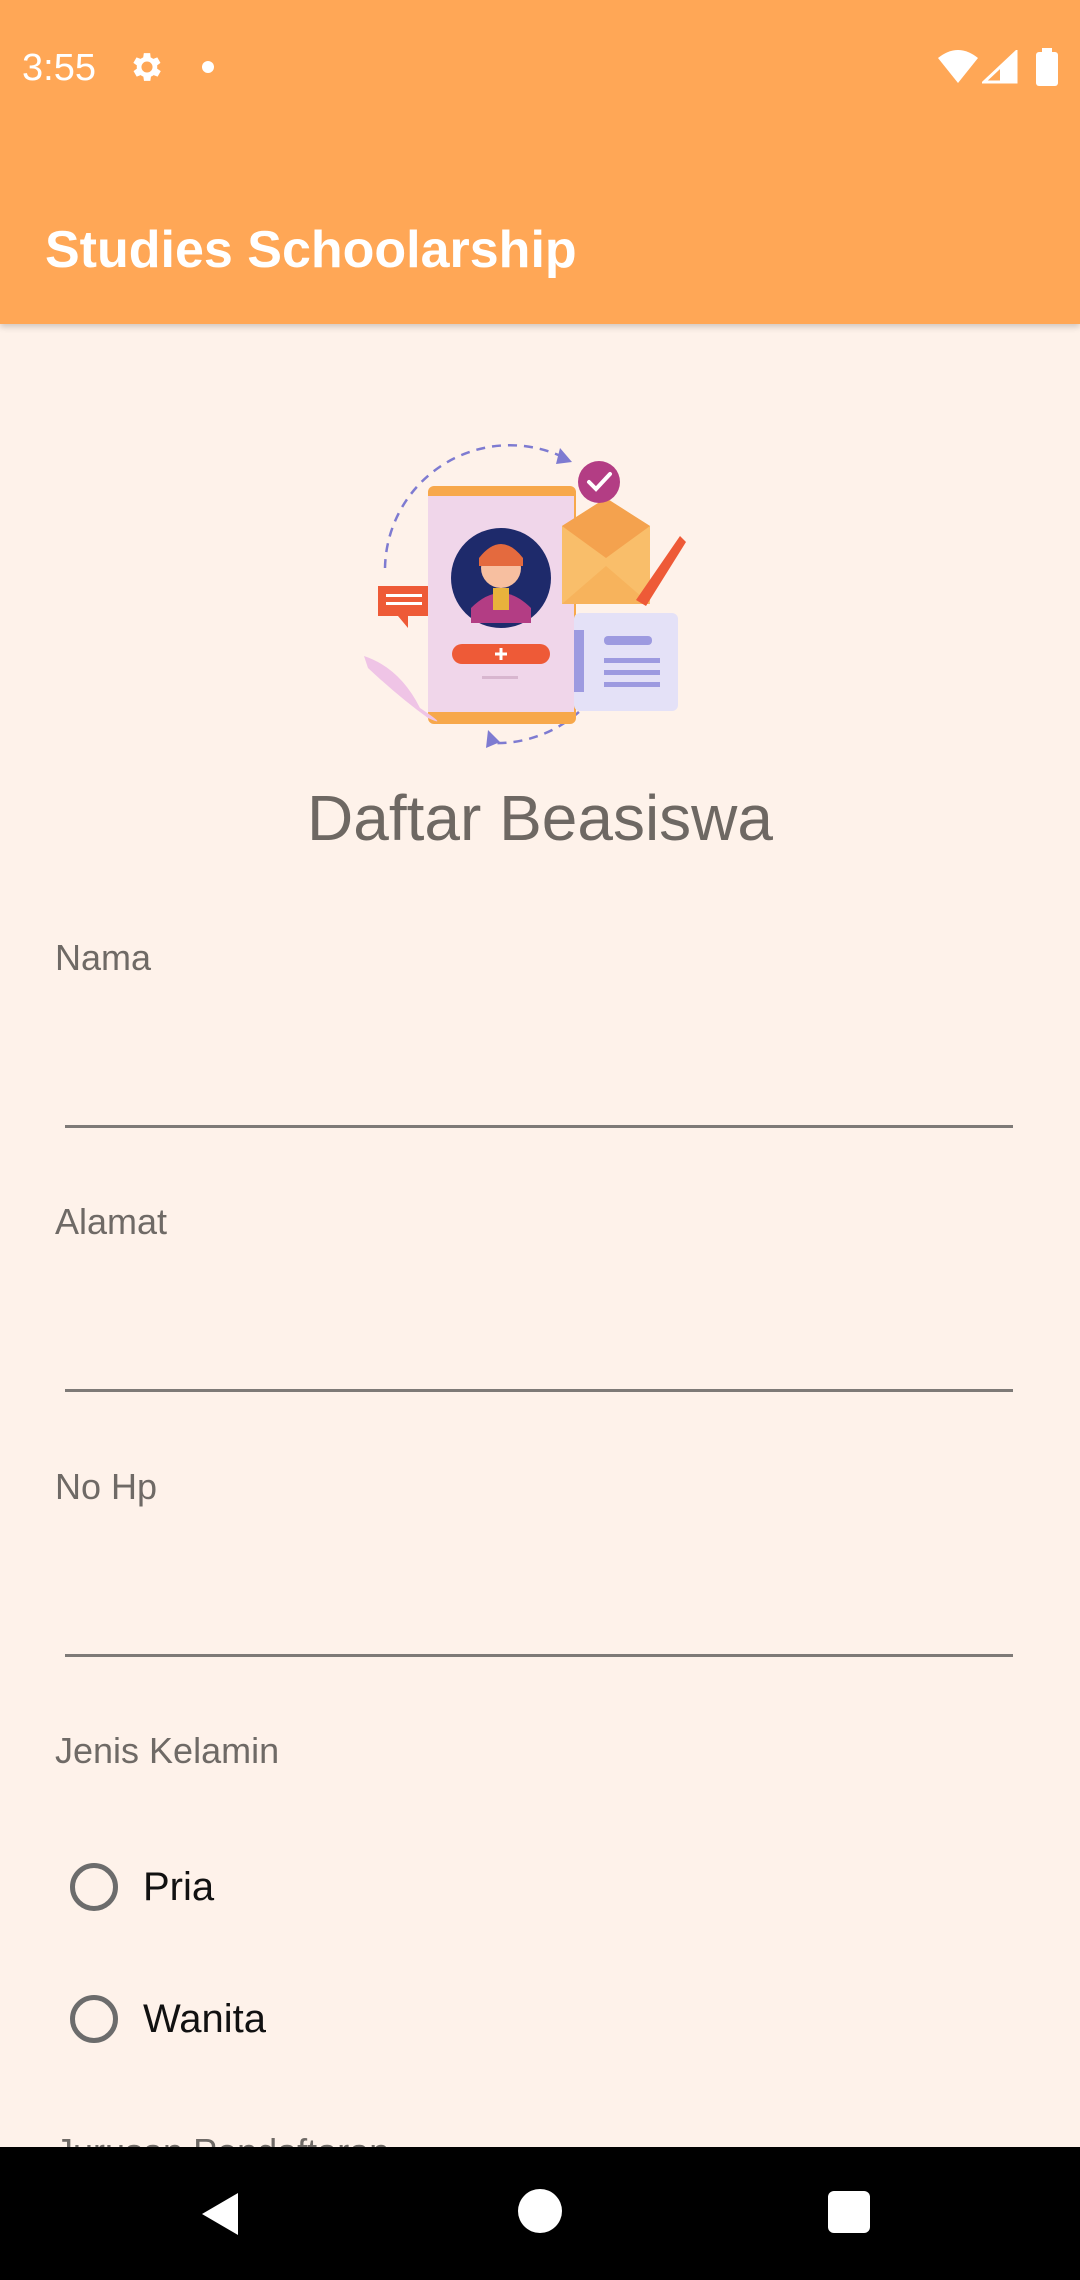 This screenshot has width=1080, height=2280. What do you see at coordinates (208, 67) in the screenshot?
I see `notification-dot-icon` at bounding box center [208, 67].